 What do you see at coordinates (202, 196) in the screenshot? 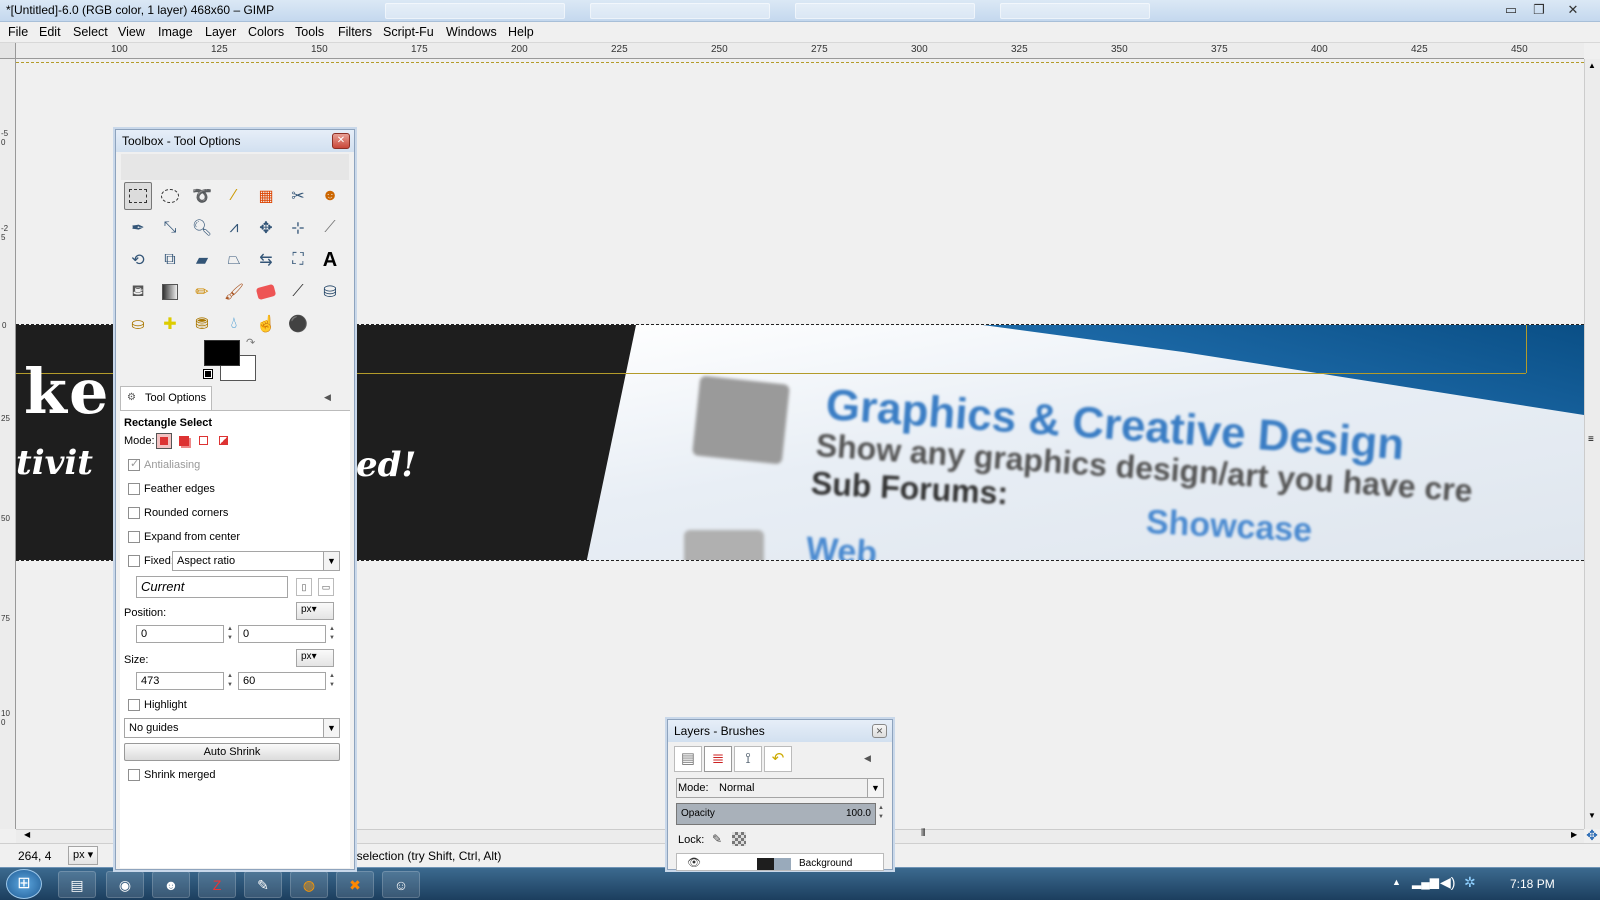
I see `free-select-tool-icon: ➰` at bounding box center [202, 196].